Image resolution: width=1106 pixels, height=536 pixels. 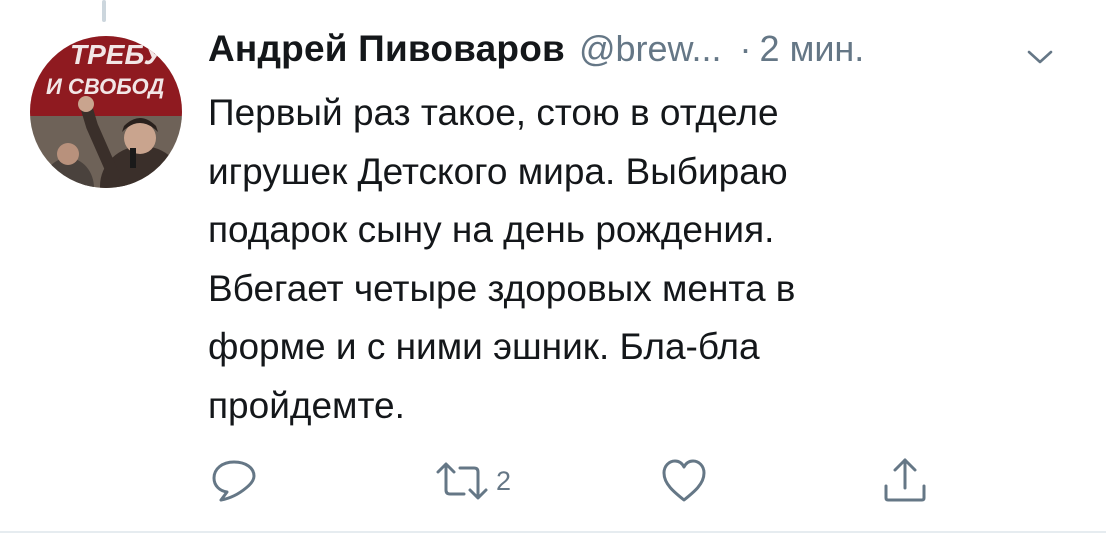 What do you see at coordinates (105, 86) in the screenshot?
I see `avatar-banner-line2: И СВОБОД` at bounding box center [105, 86].